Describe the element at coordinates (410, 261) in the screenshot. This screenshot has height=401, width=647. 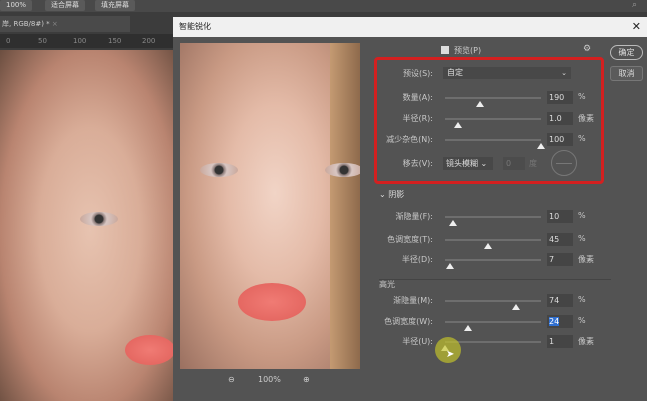
I see `slider-row: 半径(D): 7 像素` at that location.